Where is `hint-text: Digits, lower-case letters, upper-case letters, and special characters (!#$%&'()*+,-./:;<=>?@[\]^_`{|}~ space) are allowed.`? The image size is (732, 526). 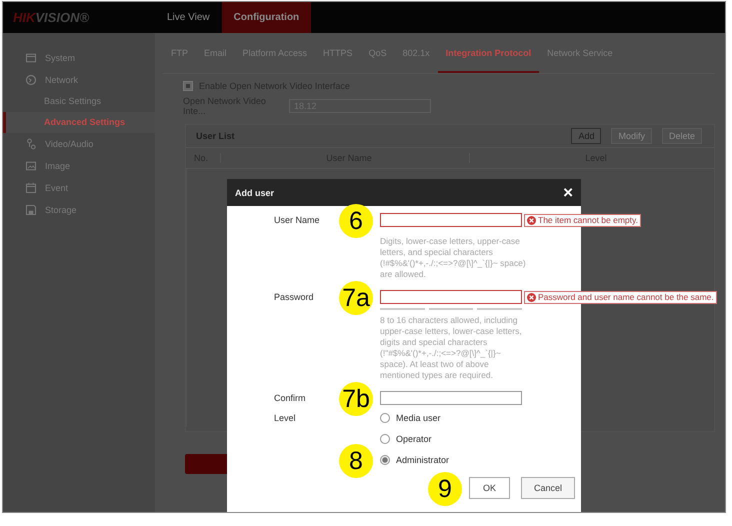 hint-text: Digits, lower-case letters, upper-case letters, and special characters (!#$%&'()*+,-./:;<=>?@[\]^_`{|}~ space) are allowed. is located at coordinates (453, 258).